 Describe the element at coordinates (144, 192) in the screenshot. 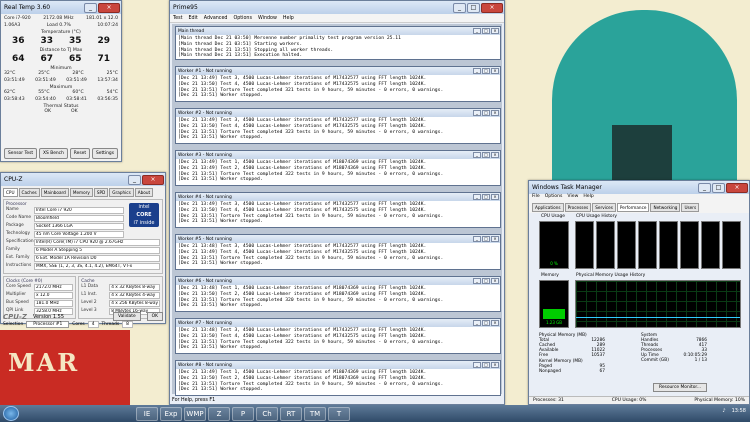

I see `tab-about: About` at that location.